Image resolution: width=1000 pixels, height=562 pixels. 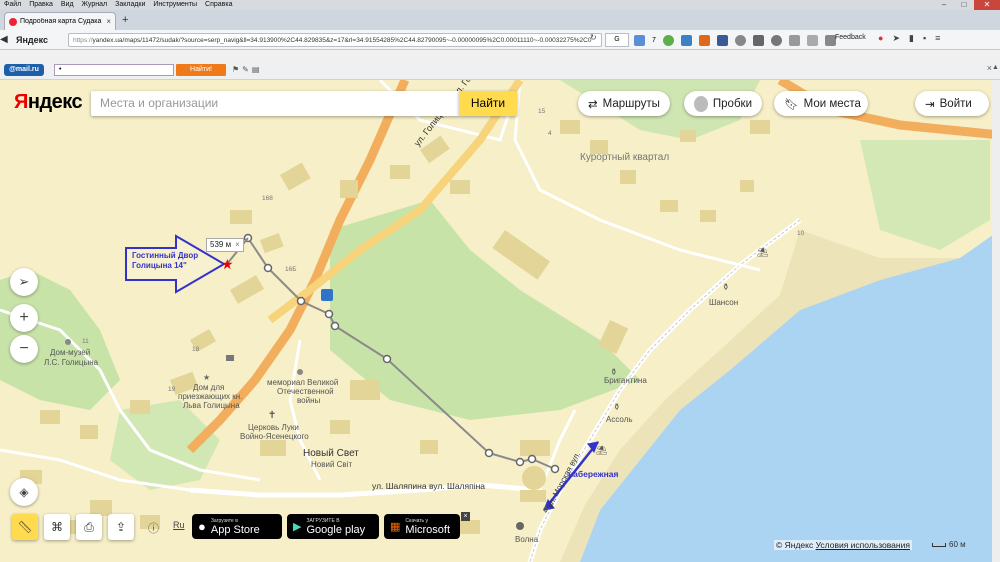 What do you see at coordinates (776, 40) in the screenshot?
I see `chat-icon` at bounding box center [776, 40].